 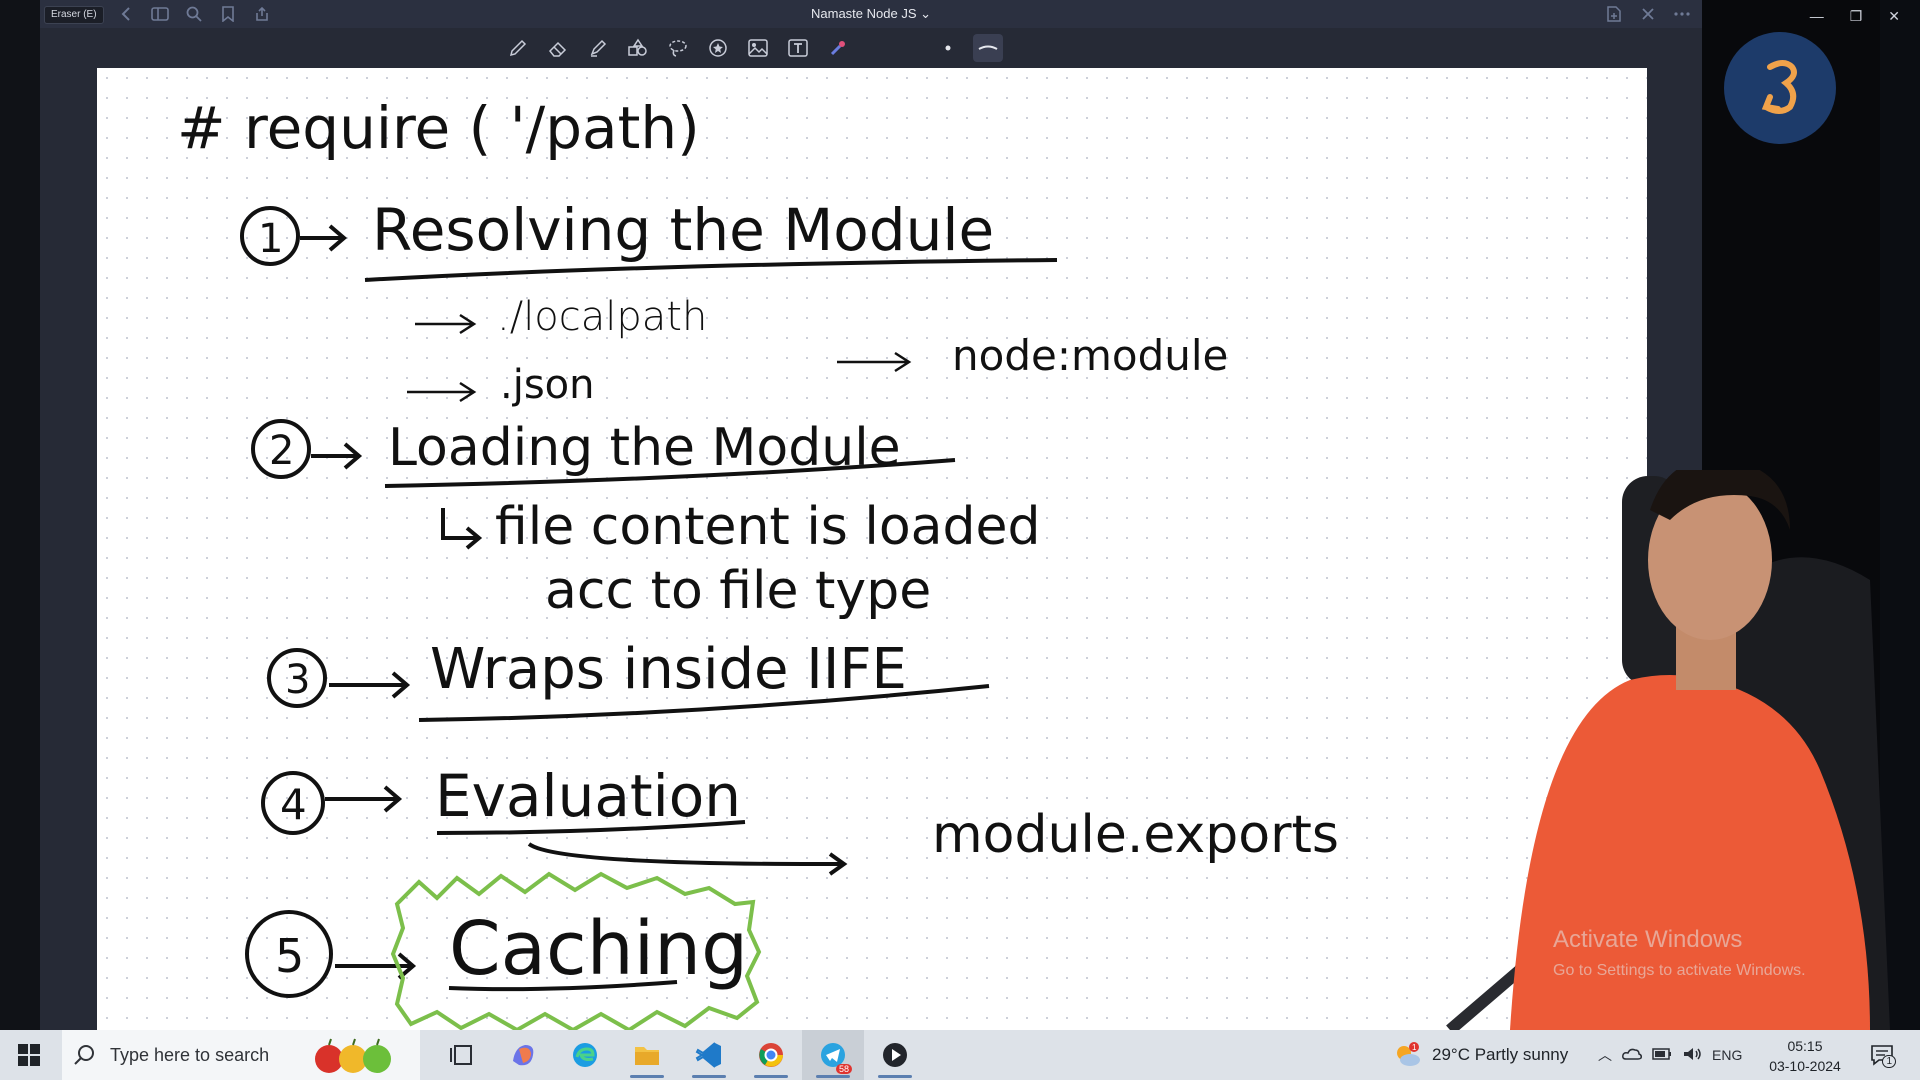 I want to click on eraser-icon, so click(x=558, y=48).